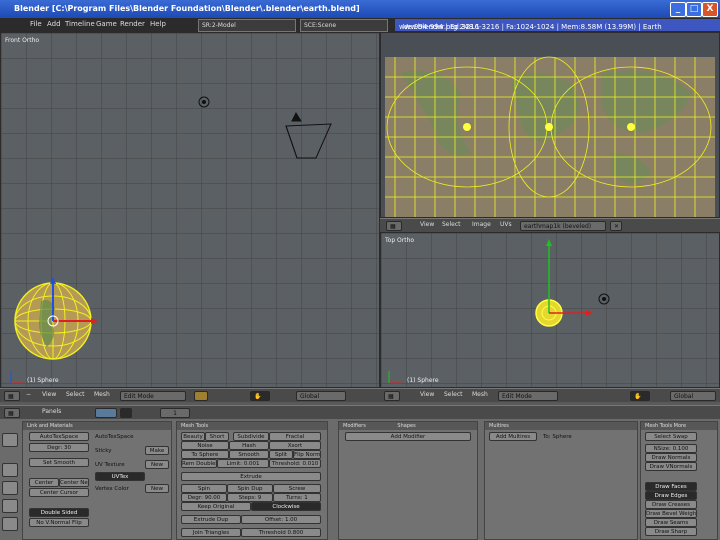 The height and width of the screenshot is (540, 720). Describe the element at coordinates (193, 436) in the screenshot. I see `beauty-toggle: Beauty` at that location.